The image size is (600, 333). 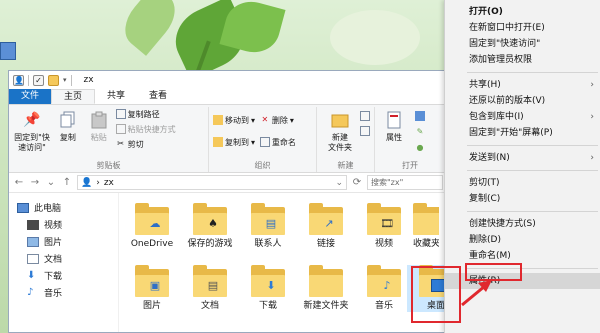 I want to click on menu-item-open-new-window: 在新窗口中打开(E), so click(x=522, y=28).